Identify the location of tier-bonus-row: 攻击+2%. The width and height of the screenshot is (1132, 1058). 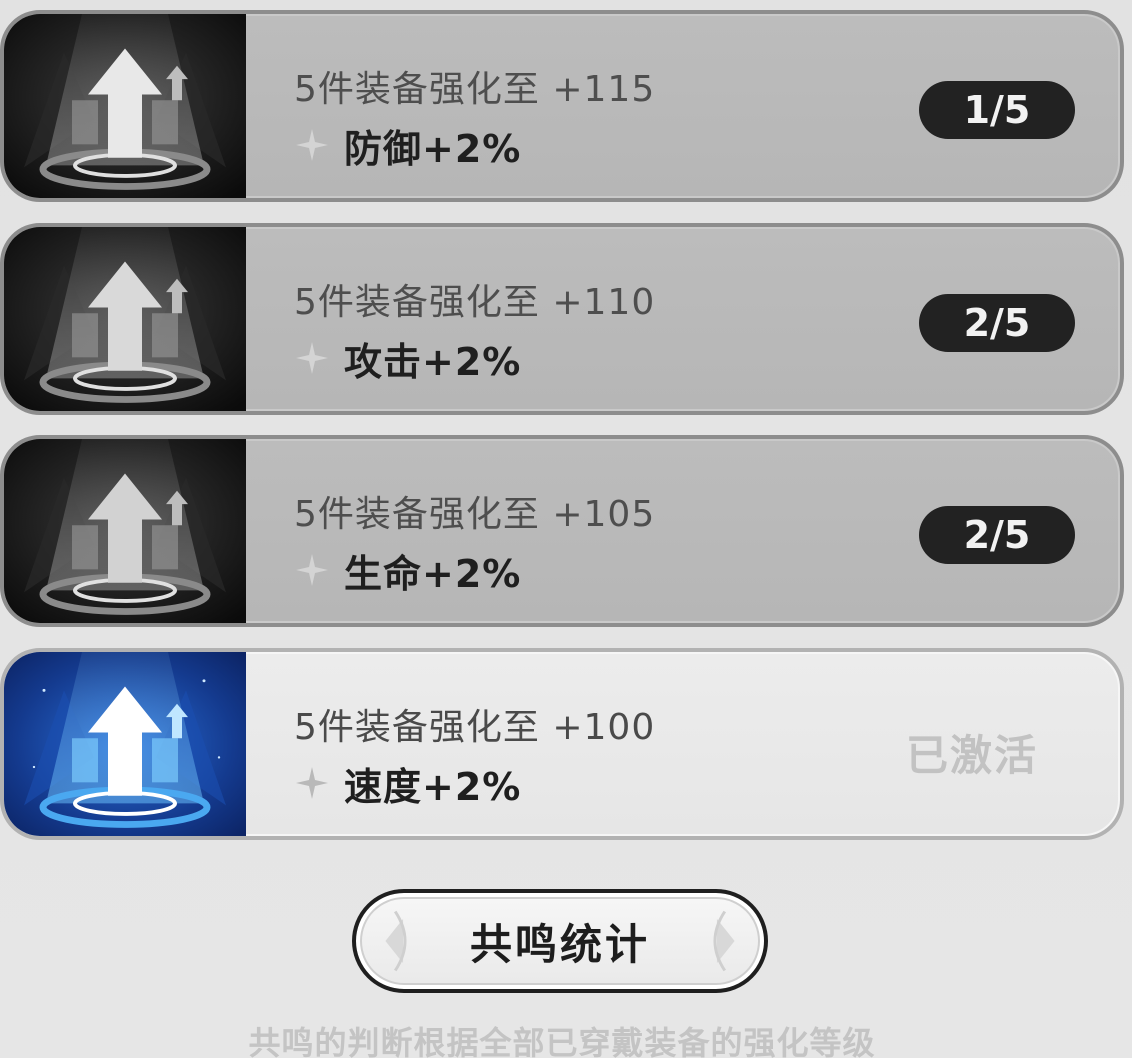
(408, 358).